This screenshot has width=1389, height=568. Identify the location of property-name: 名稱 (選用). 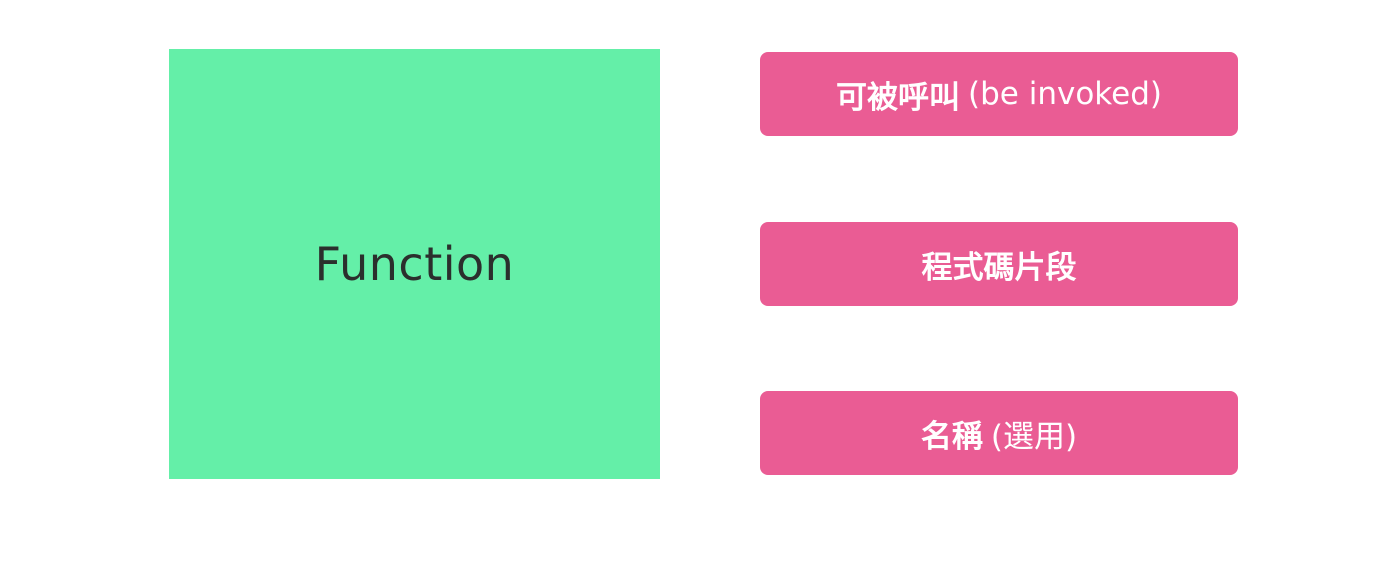
(999, 433).